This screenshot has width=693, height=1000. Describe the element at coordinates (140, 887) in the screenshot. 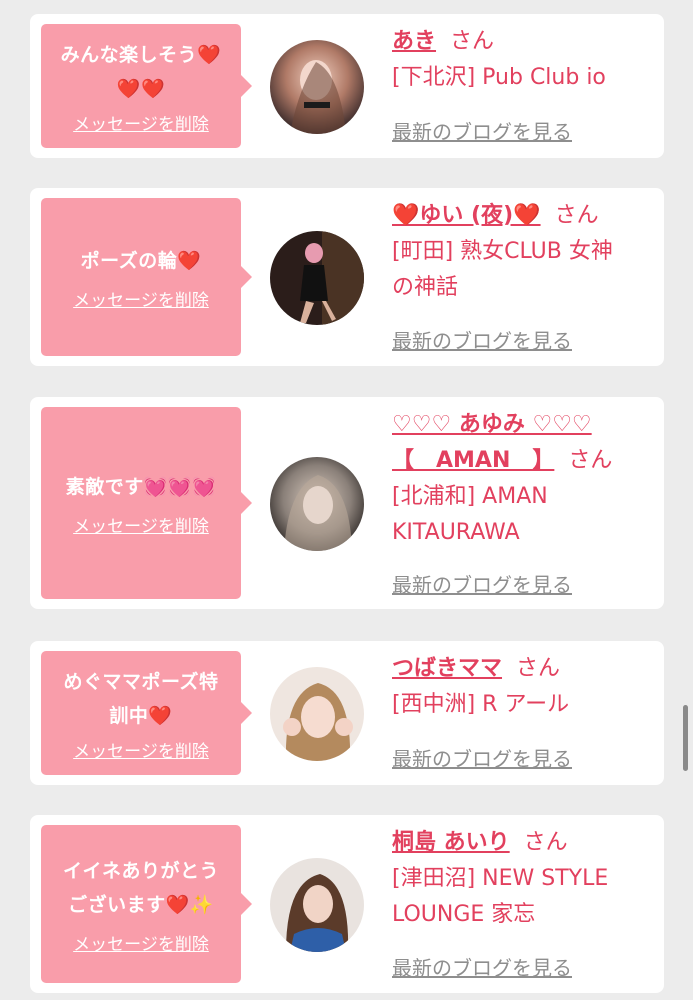

I see `message-text: イイネありがとう ございます❤️✨` at that location.